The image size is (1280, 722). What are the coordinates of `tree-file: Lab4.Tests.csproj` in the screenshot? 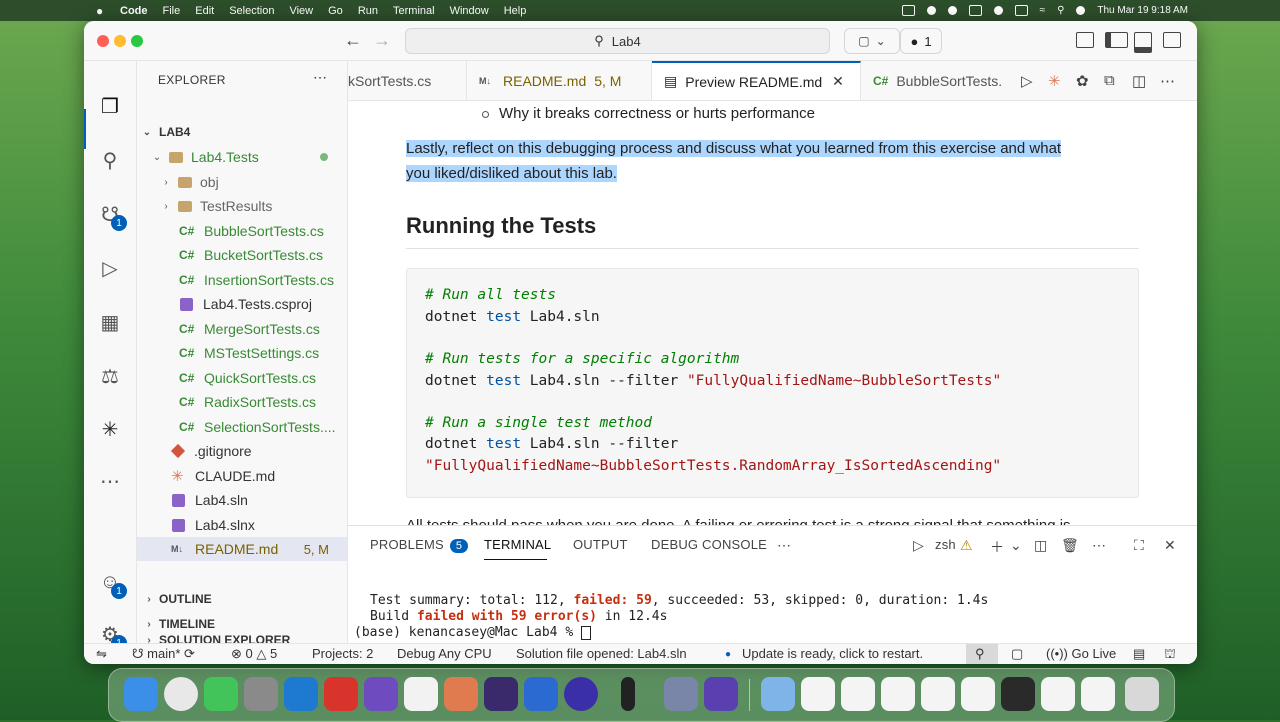 It's located at (242, 304).